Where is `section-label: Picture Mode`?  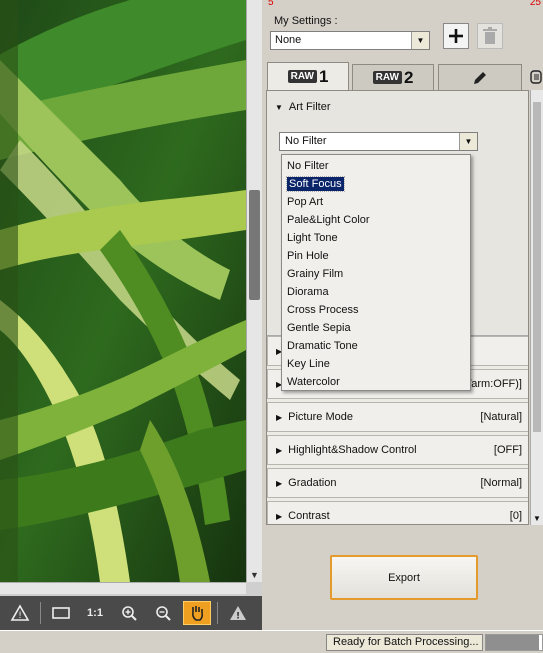
section-label: Picture Mode is located at coordinates (320, 417).